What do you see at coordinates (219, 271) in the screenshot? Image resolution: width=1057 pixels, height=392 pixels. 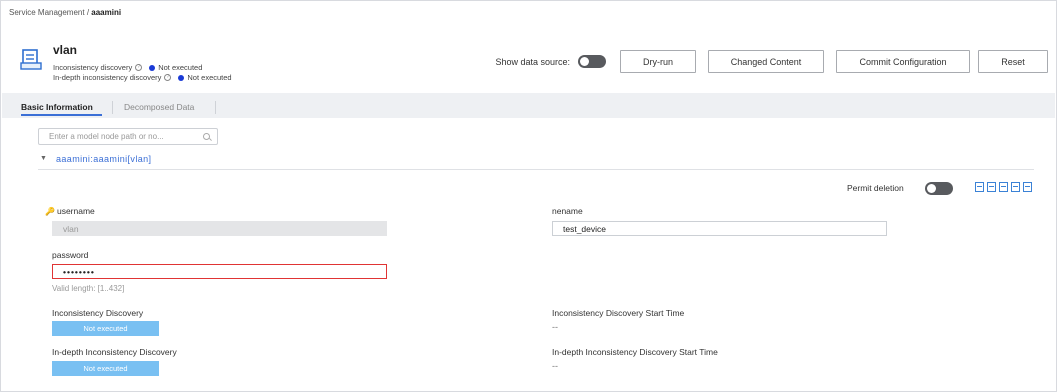 I see `password-field: ••••••••` at bounding box center [219, 271].